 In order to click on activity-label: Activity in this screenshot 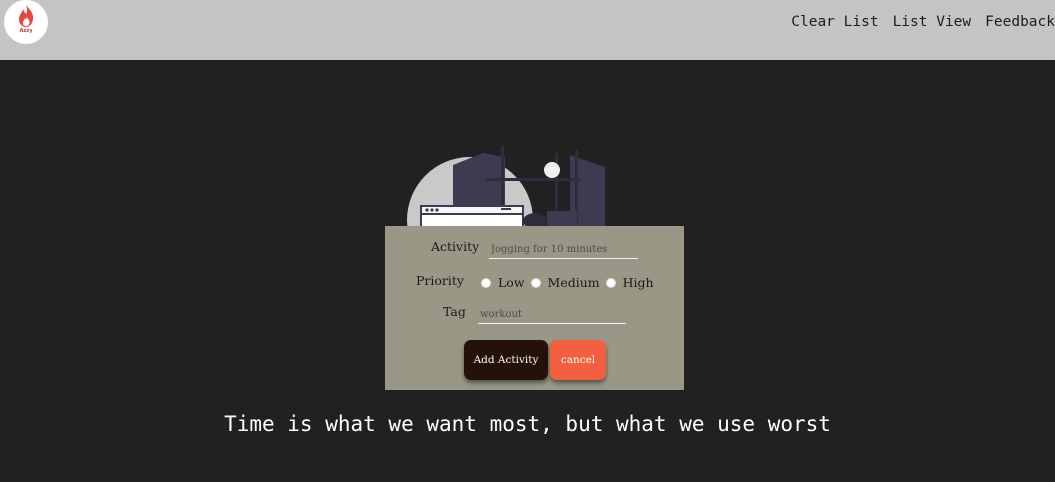, I will do `click(455, 246)`.